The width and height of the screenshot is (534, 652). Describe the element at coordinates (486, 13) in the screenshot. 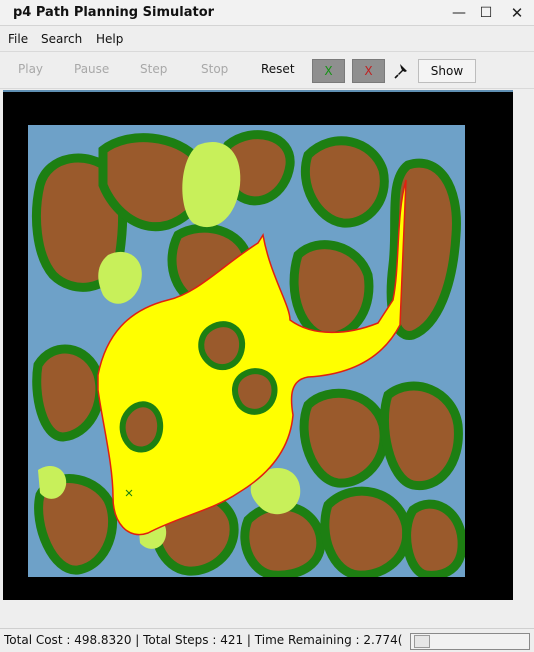

I see `maximize-icon: ☐` at that location.